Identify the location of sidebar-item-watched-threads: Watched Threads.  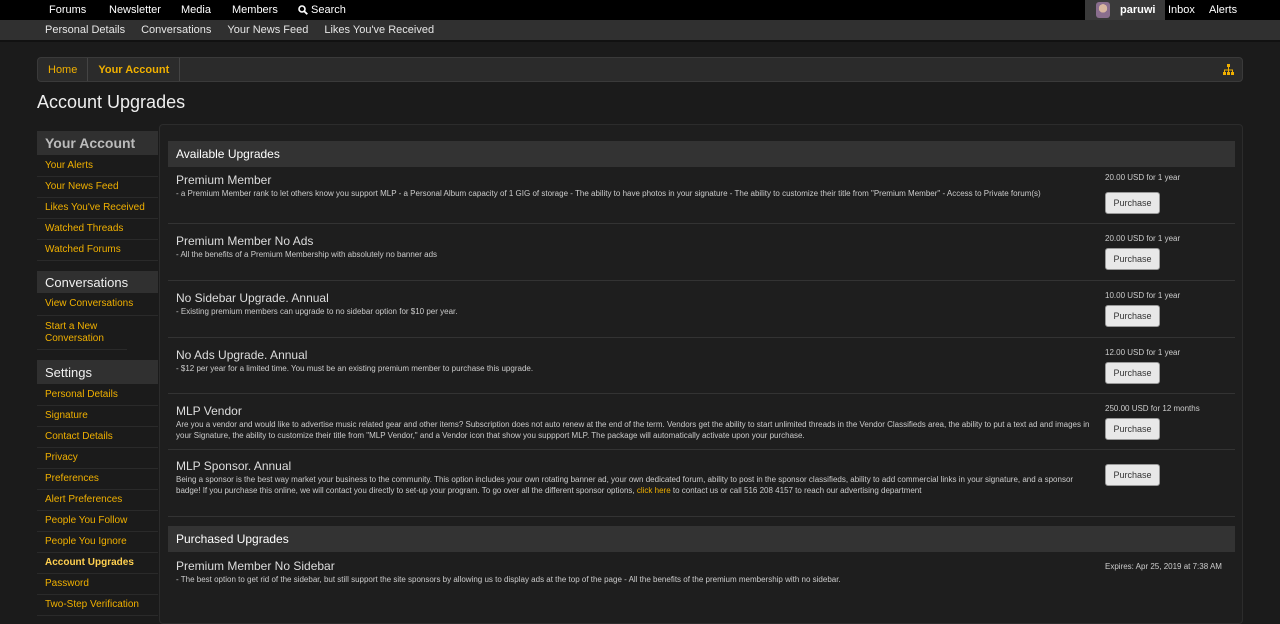
(97, 229).